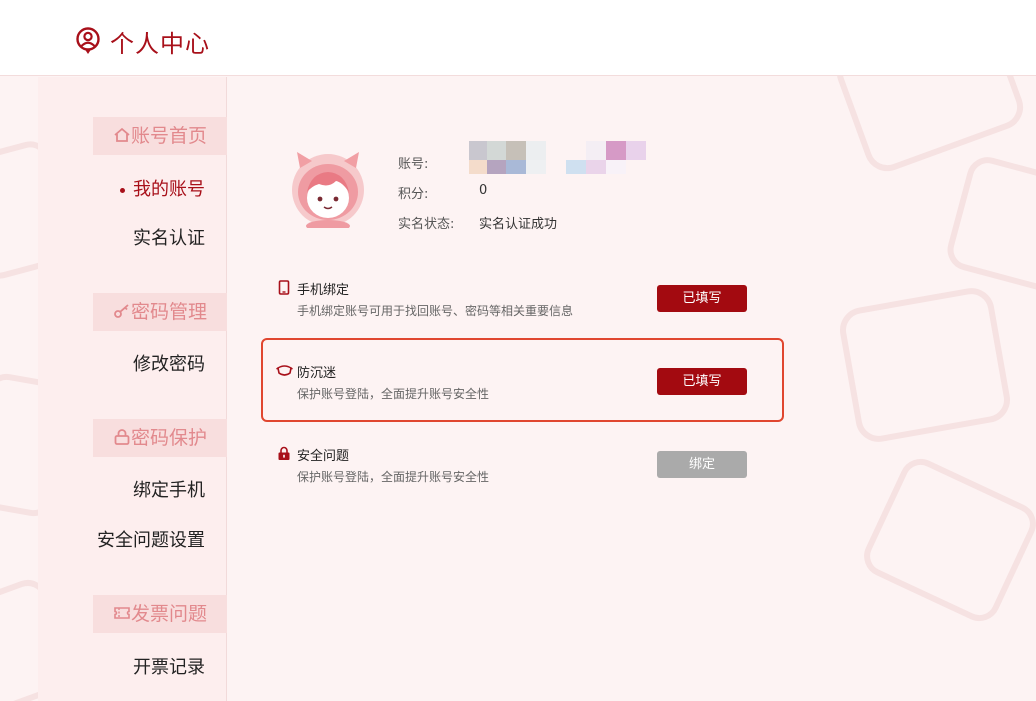  What do you see at coordinates (702, 298) in the screenshot?
I see `phone-binding-filled-button: 已填写` at bounding box center [702, 298].